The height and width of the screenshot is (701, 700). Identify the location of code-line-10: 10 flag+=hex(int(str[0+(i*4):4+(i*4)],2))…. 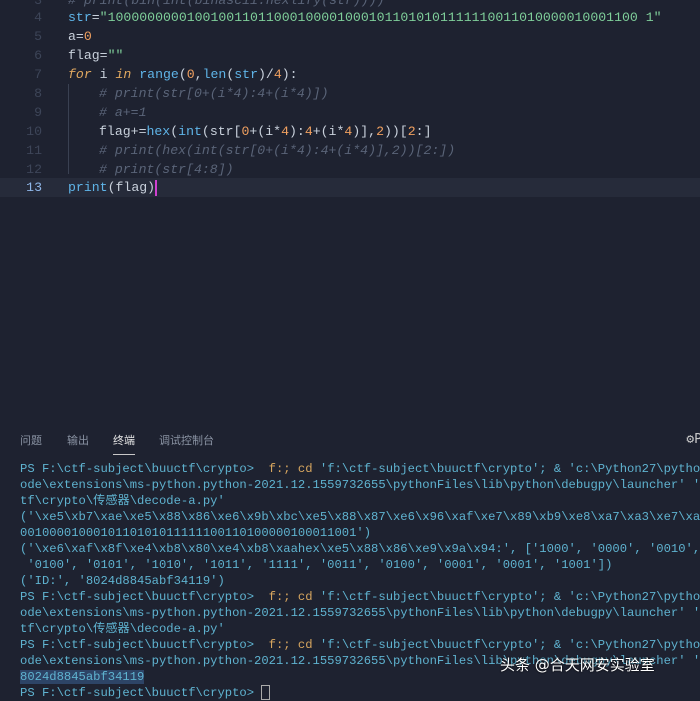
(350, 131).